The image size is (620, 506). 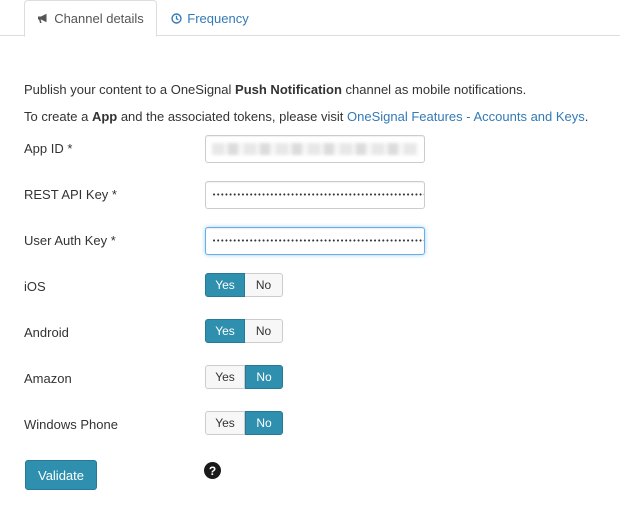 I want to click on intro-text: channel as mobile notifications., so click(x=434, y=89).